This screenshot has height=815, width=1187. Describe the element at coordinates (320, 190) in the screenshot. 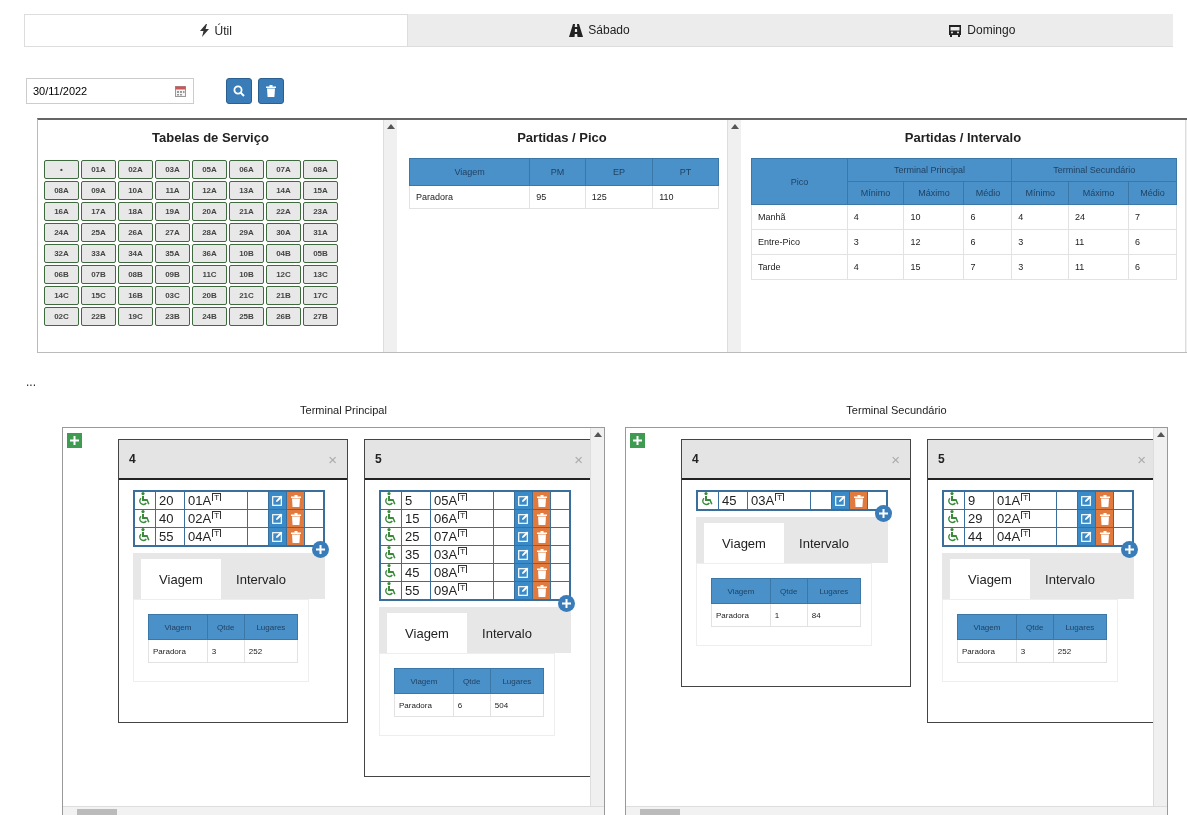

I see `service-table-button: 15A` at that location.